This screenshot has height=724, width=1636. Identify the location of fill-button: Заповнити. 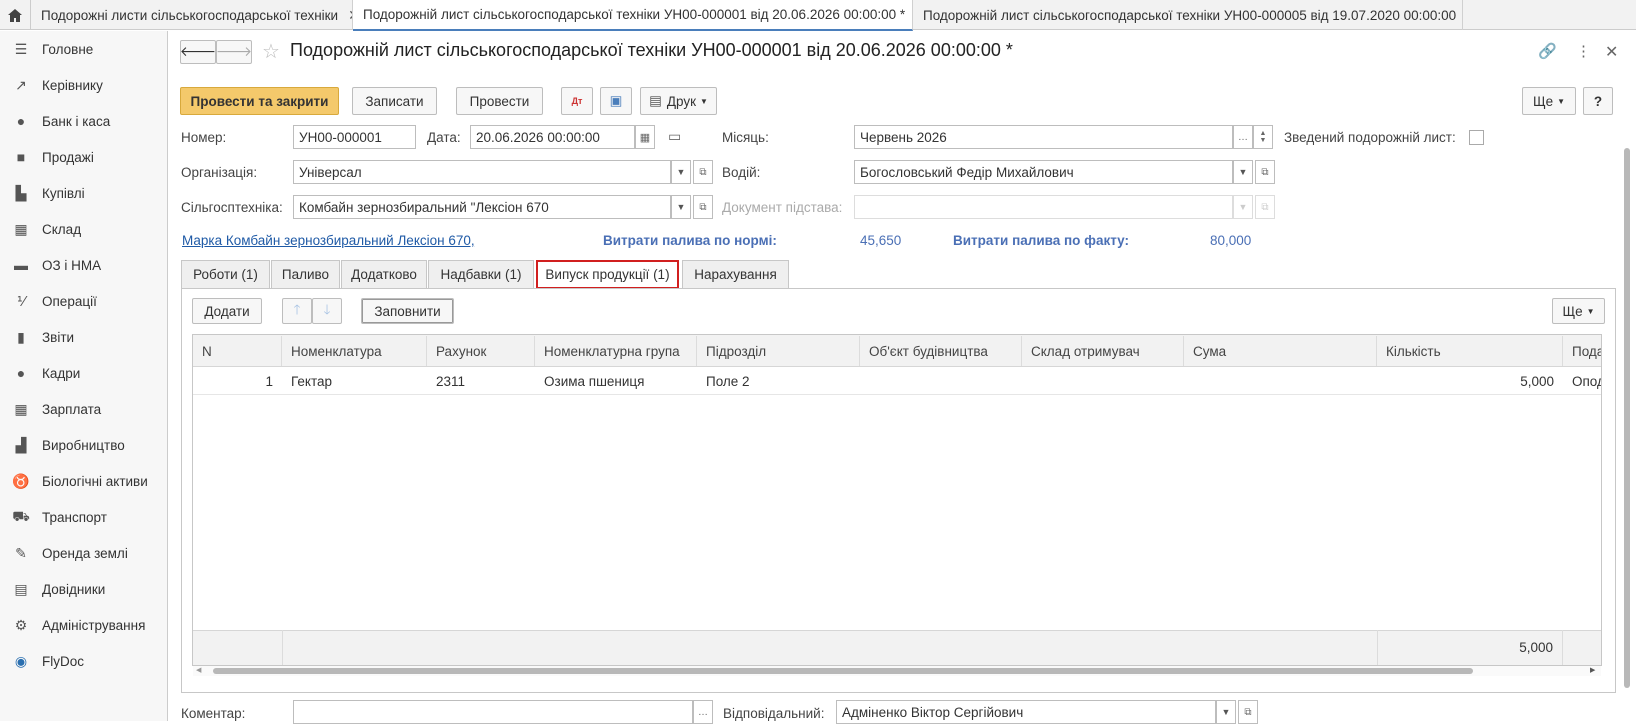
(407, 311).